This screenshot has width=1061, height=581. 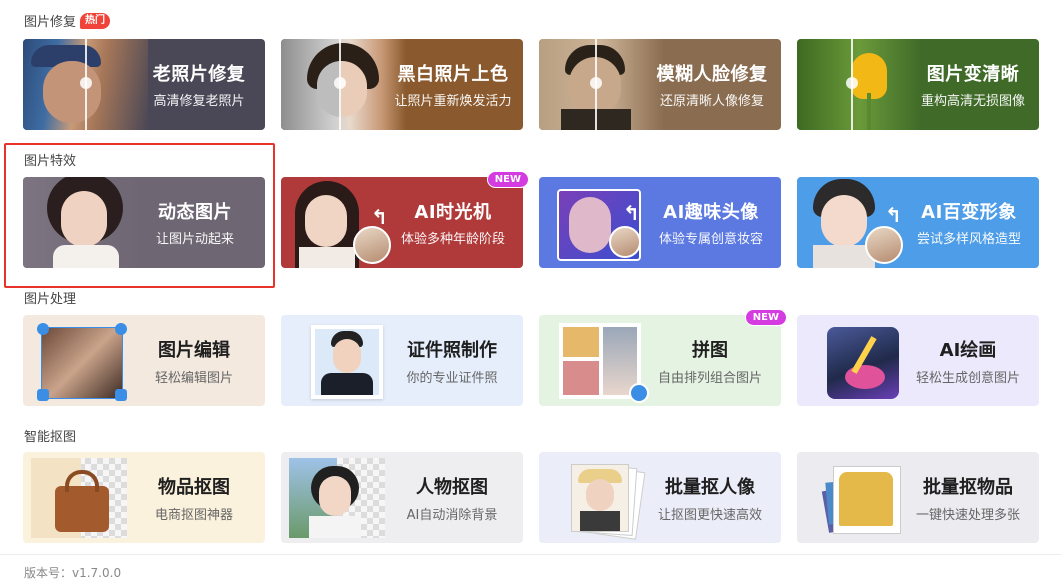 I want to click on card-title: 老照片修复, so click(x=199, y=74).